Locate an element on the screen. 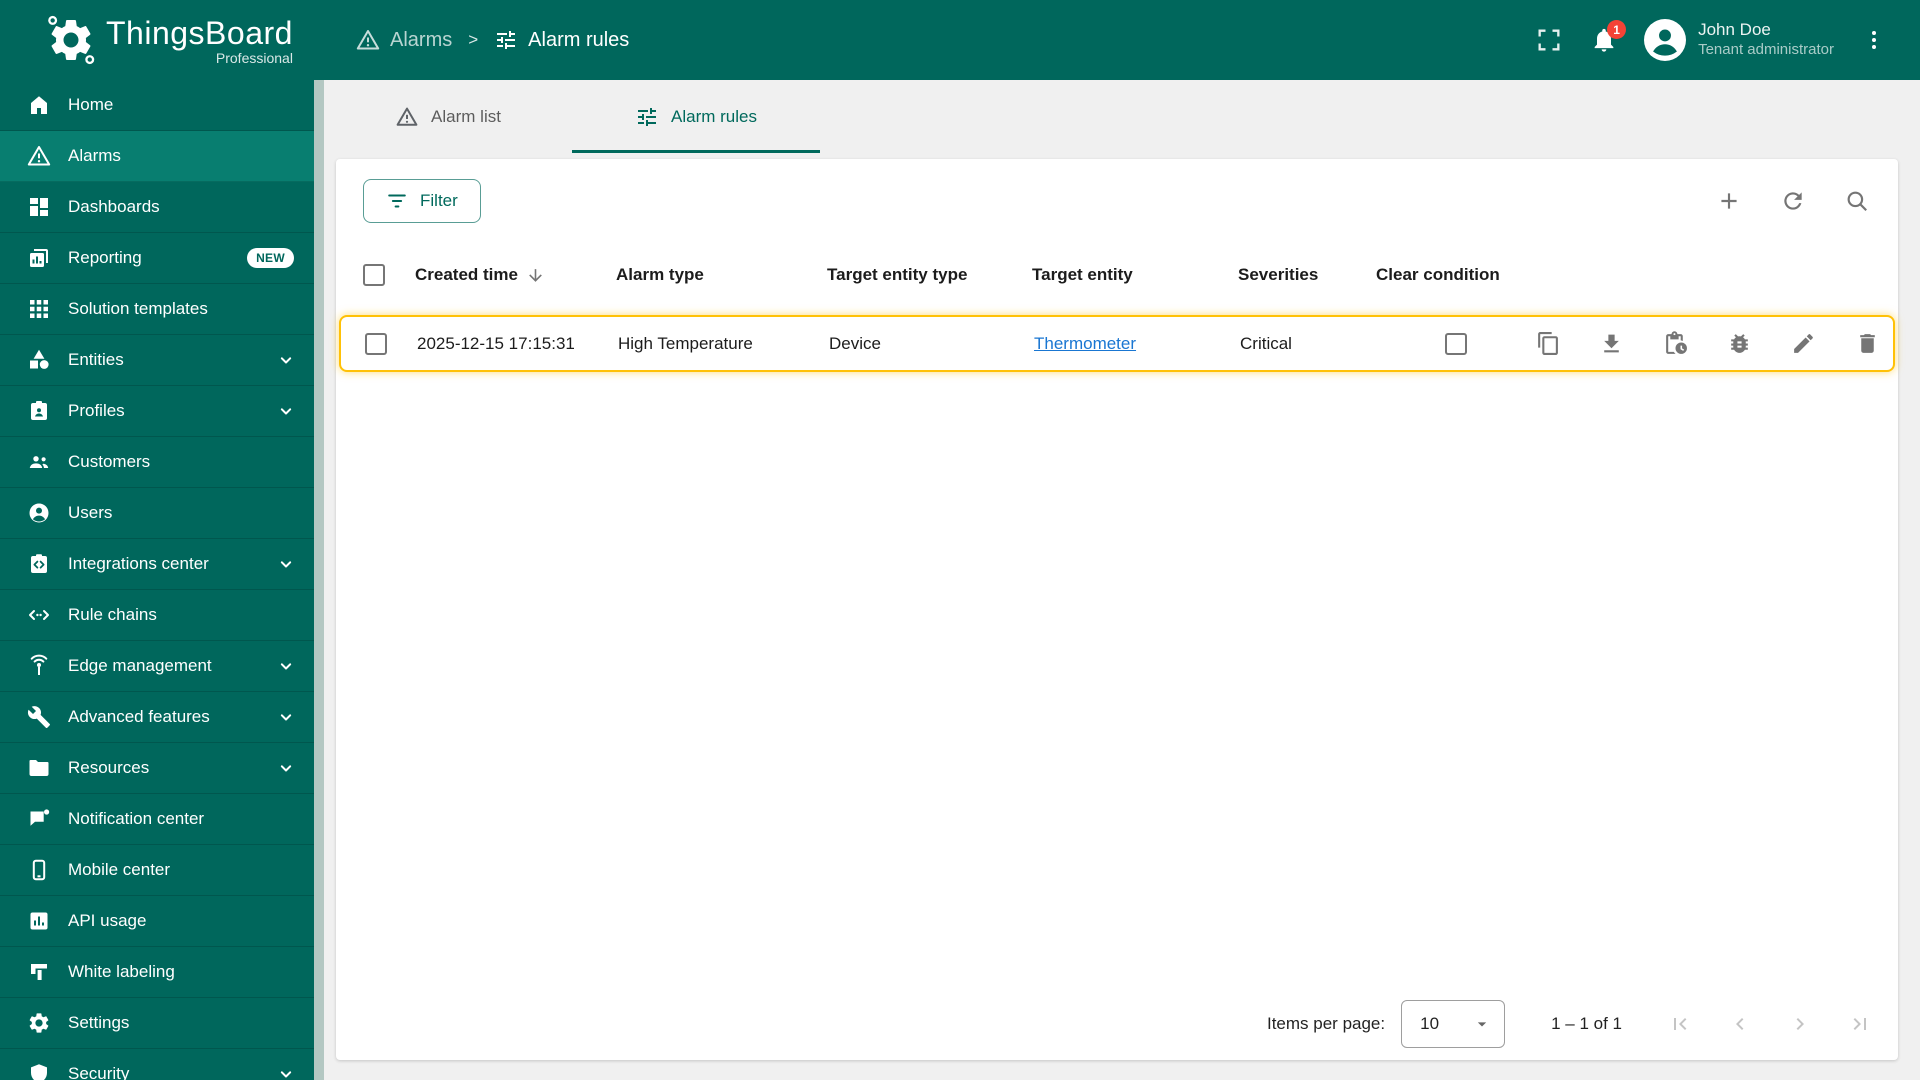  avatar is located at coordinates (1665, 40).